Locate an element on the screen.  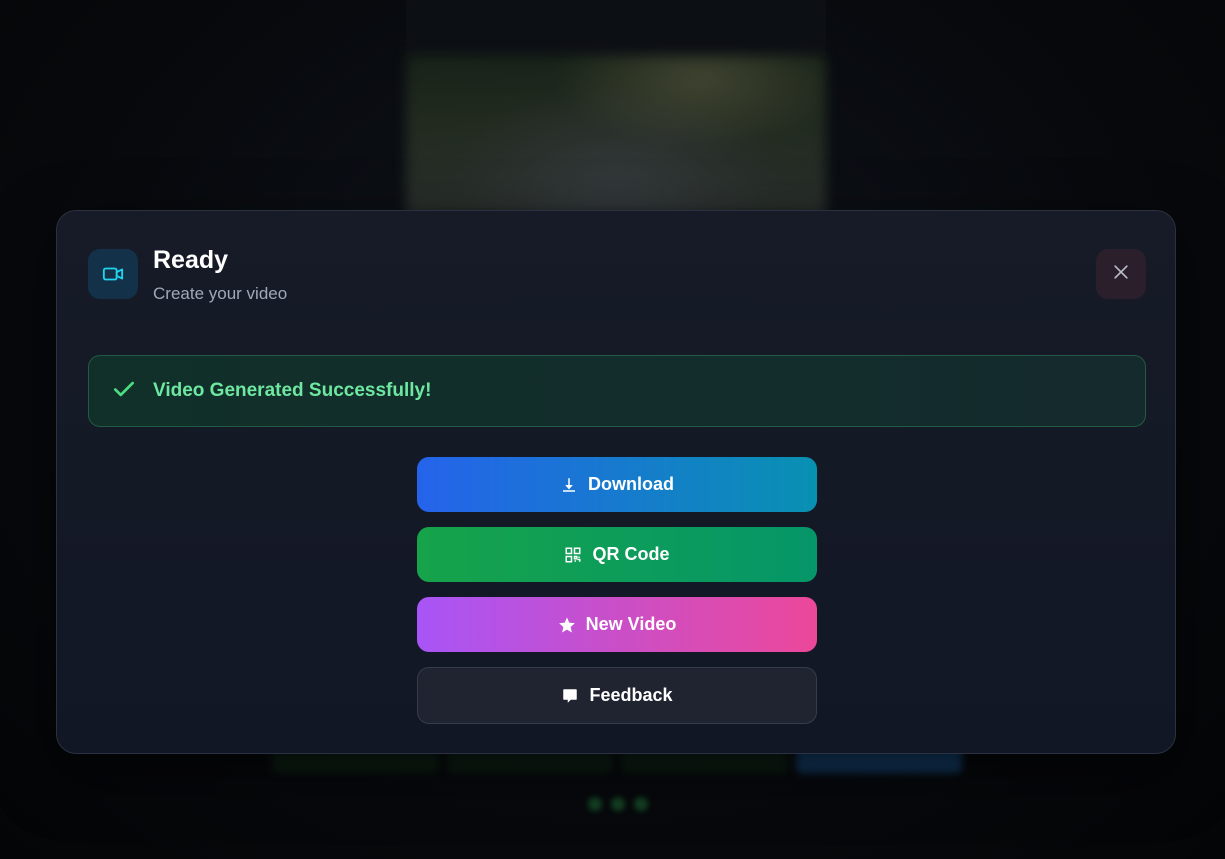
feedback-button: Feedback is located at coordinates (617, 695).